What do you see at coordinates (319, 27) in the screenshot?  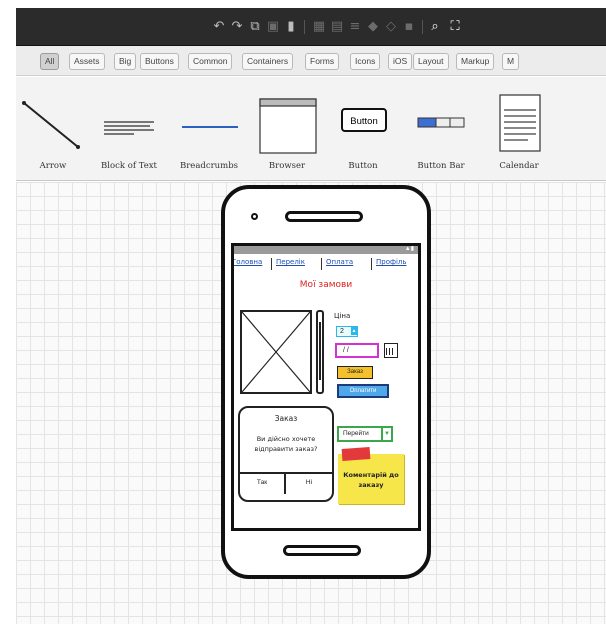 I see `group-icon: ▦` at bounding box center [319, 27].